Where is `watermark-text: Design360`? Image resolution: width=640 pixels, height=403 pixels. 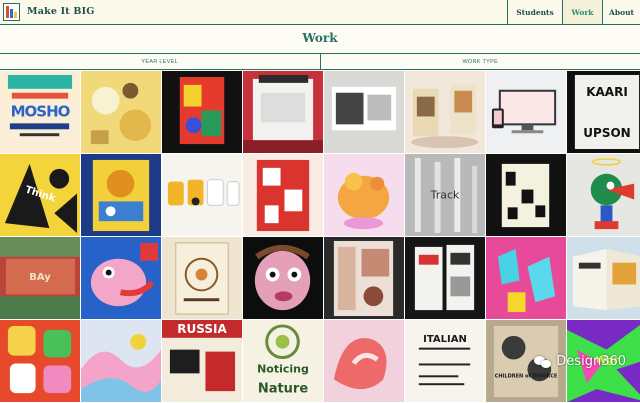 watermark-text: Design360 is located at coordinates (591, 361).